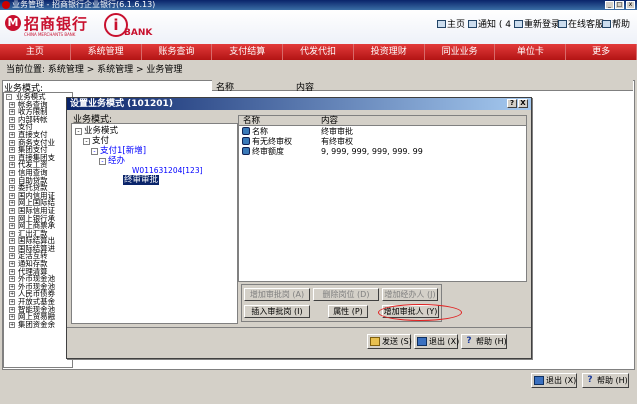  Describe the element at coordinates (56, 24) in the screenshot. I see `bank-logo-text: 招商银行` at that location.